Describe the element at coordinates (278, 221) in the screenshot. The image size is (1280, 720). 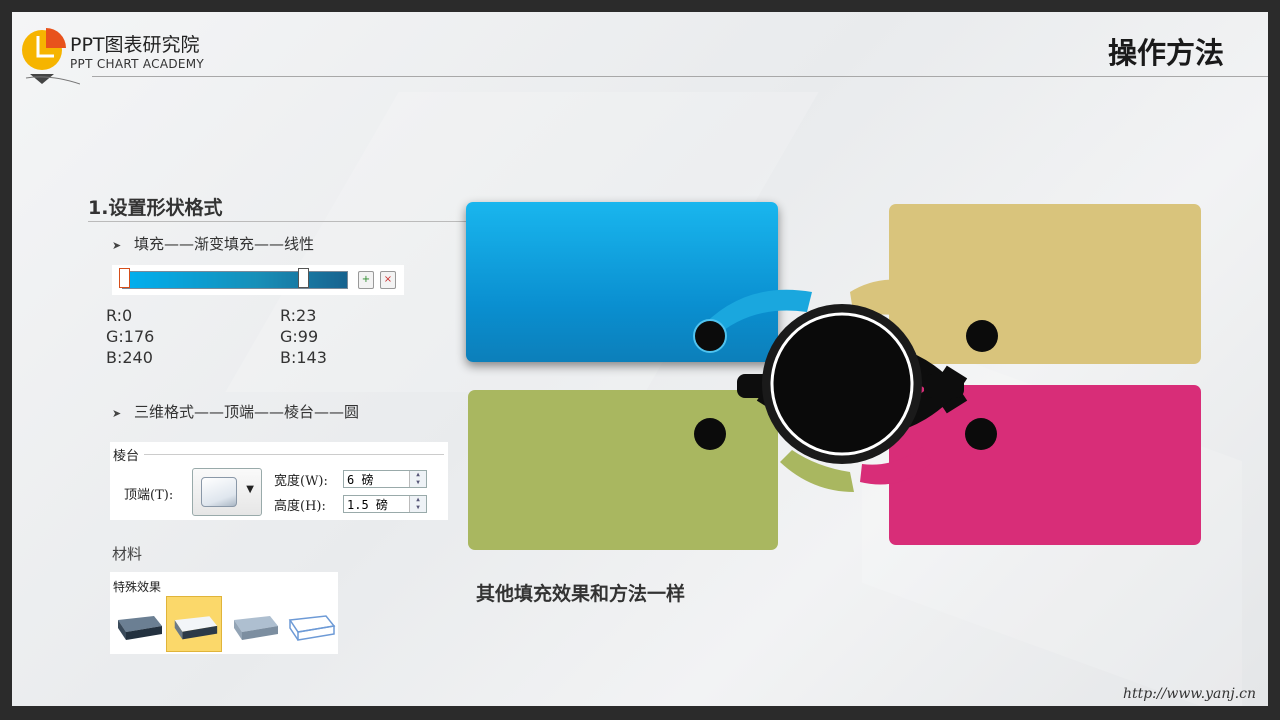
I see `section-divider` at that location.